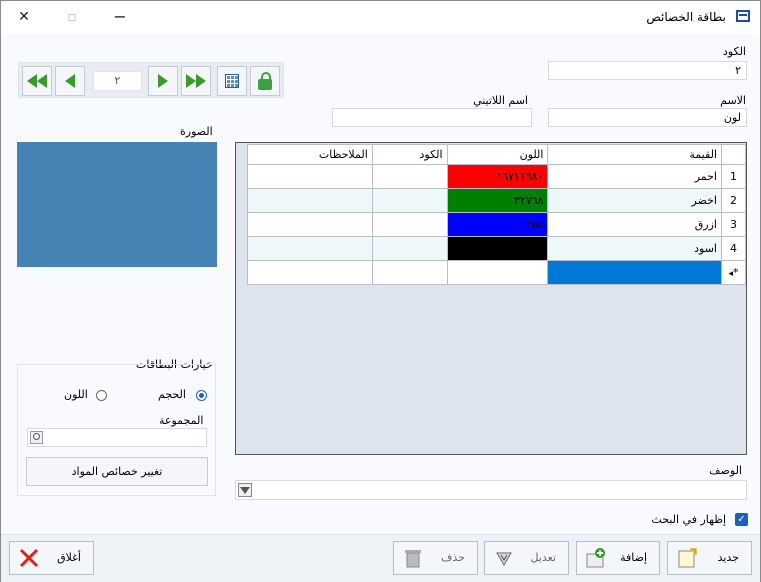 This screenshot has width=761, height=582. What do you see at coordinates (733, 272) in the screenshot?
I see `new-row-marker: ◂*` at bounding box center [733, 272].